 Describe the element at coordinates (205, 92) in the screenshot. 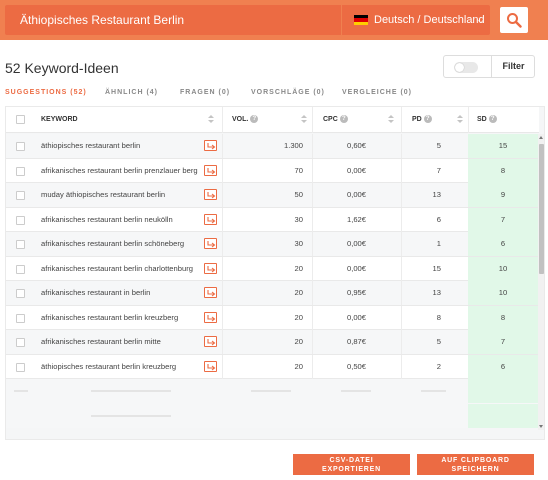

I see `tab-fragen: FRAGEN (0)` at that location.